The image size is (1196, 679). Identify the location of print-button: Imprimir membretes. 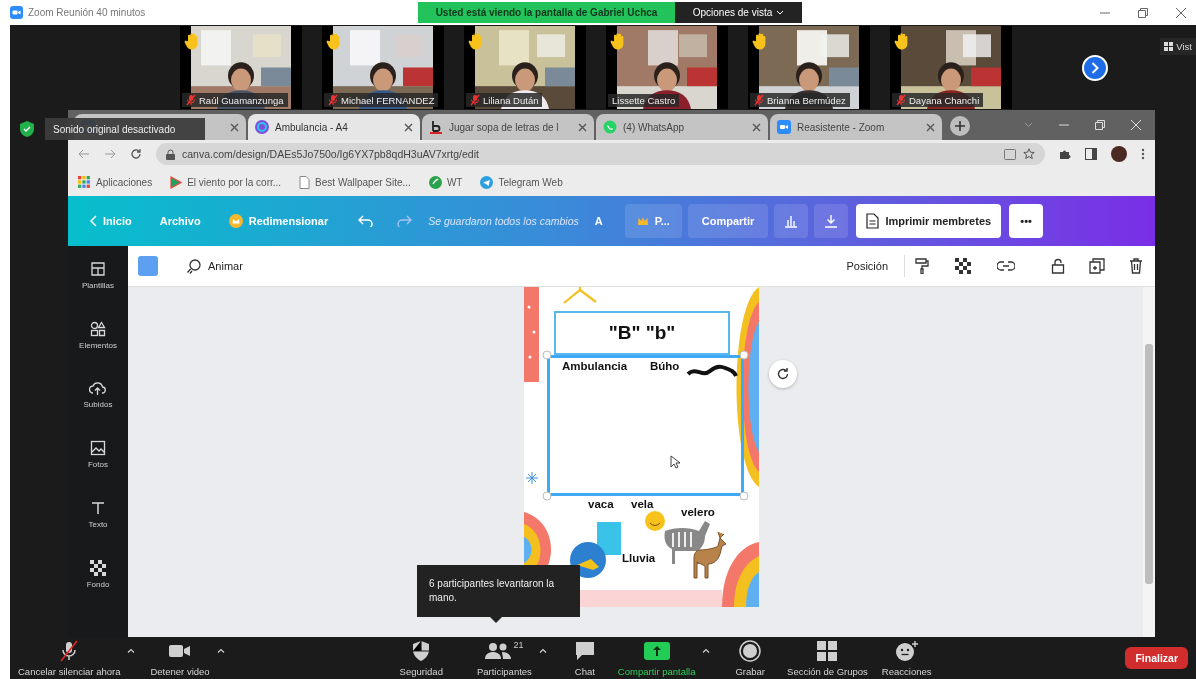
(929, 221).